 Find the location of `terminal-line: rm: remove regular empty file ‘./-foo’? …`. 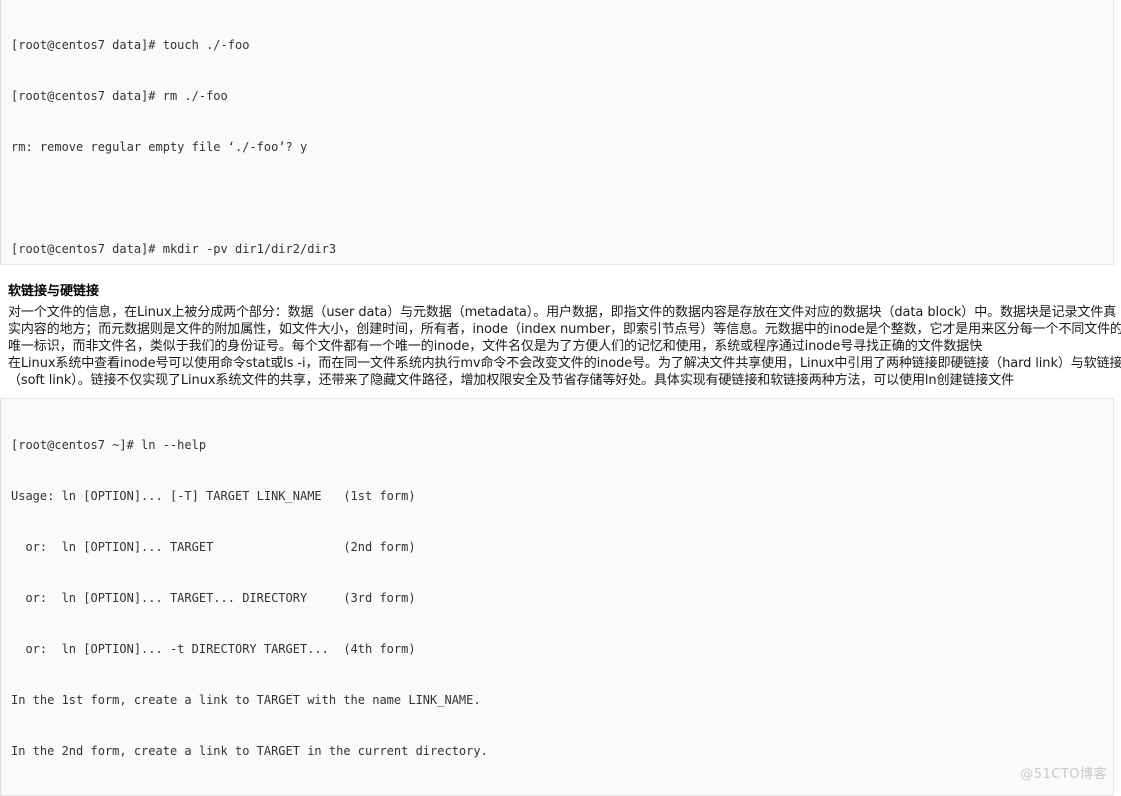

terminal-line: rm: remove regular empty file ‘./-foo’? … is located at coordinates (159, 147).